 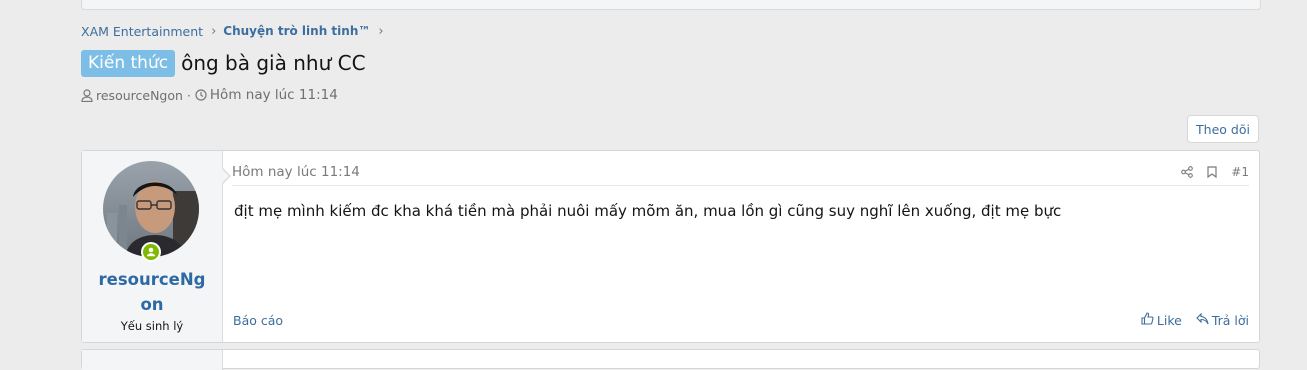 What do you see at coordinates (274, 95) in the screenshot?
I see `thread-date-link: Hôm nay lúc 11:14` at bounding box center [274, 95].